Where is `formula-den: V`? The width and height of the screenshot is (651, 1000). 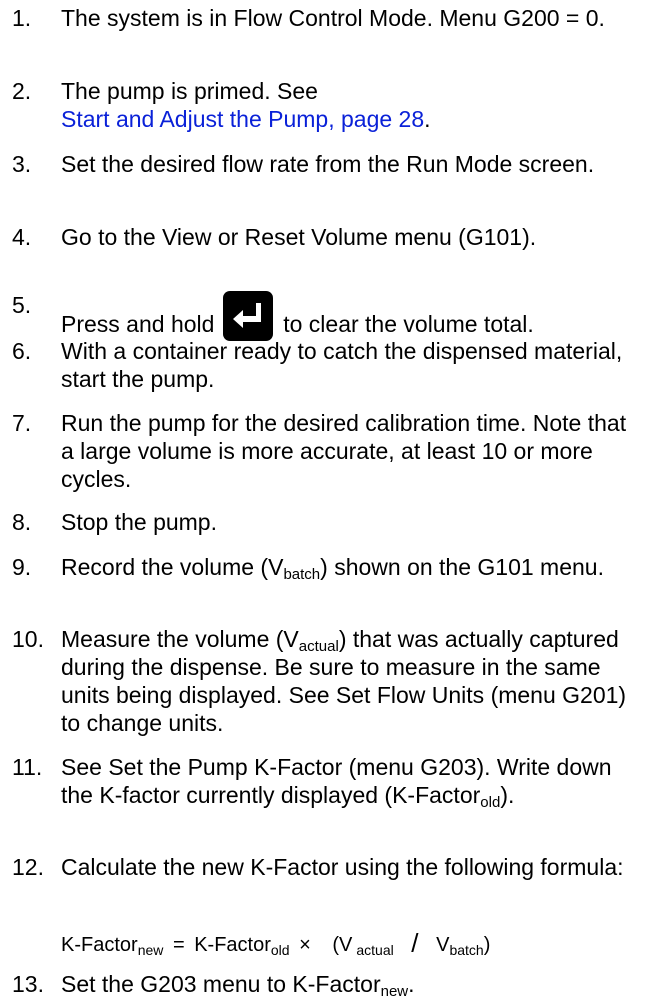 formula-den: V is located at coordinates (443, 945).